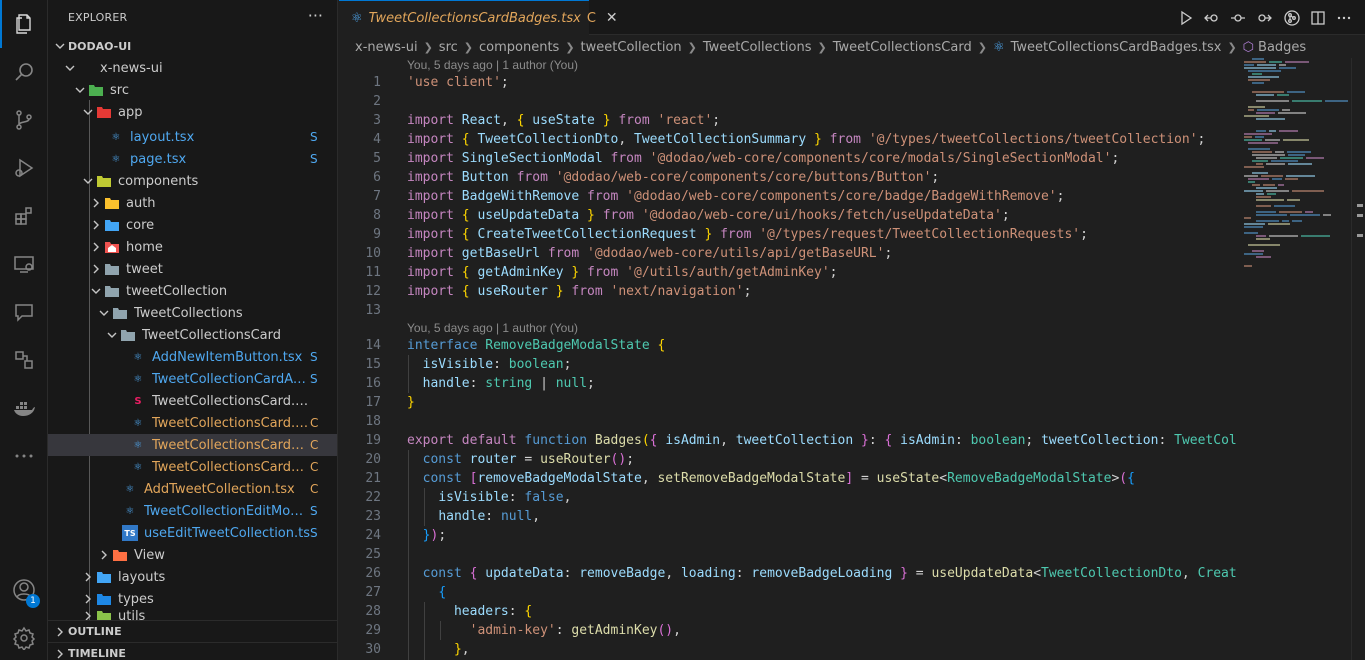 The height and width of the screenshot is (660, 1365). Describe the element at coordinates (902, 47) in the screenshot. I see `breadcrumb-item: TweetCollectionsCard` at that location.